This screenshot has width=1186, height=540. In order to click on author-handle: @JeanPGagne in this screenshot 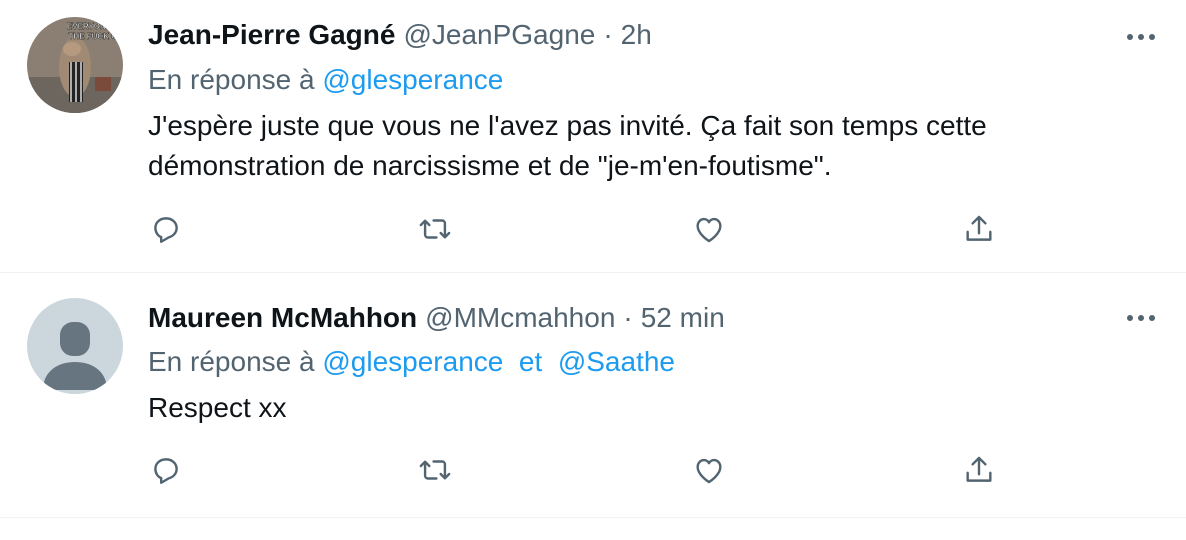, I will do `click(499, 35)`.